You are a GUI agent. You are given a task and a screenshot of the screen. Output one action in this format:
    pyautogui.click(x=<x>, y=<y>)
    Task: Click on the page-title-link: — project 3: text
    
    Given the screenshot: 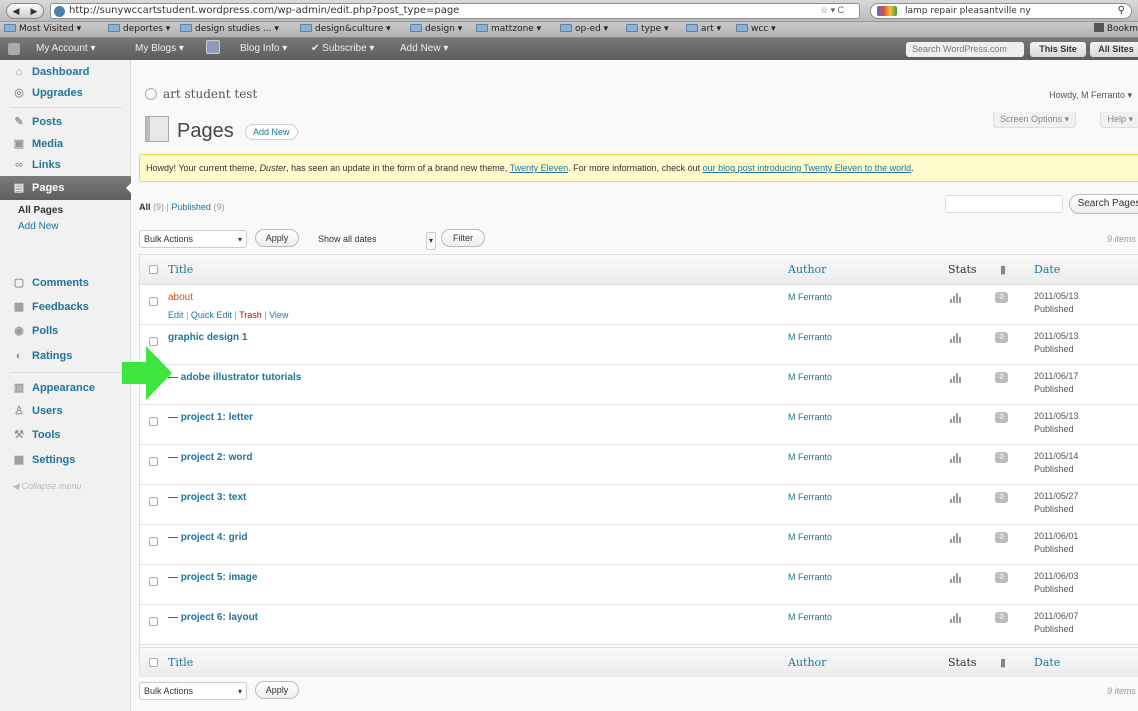 What is the action you would take?
    pyautogui.click(x=207, y=497)
    